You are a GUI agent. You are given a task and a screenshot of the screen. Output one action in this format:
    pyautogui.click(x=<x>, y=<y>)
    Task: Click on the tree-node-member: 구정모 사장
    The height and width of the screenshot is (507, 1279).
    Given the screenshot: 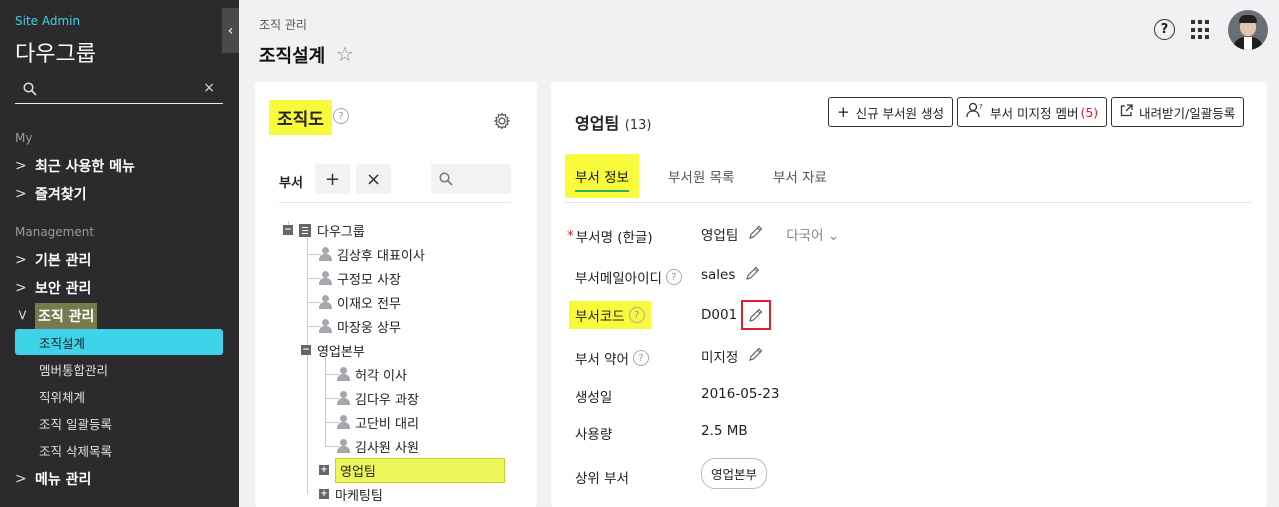 What is the action you would take?
    pyautogui.click(x=360, y=278)
    